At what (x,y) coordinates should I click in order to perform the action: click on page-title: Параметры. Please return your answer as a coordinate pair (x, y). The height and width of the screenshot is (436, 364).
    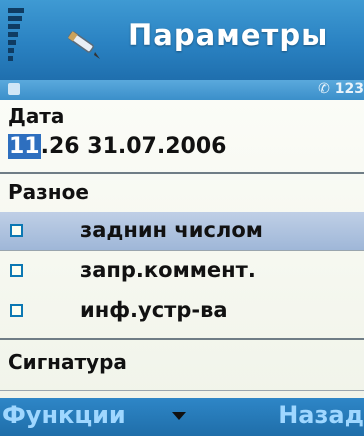
    Looking at the image, I should click on (228, 35).